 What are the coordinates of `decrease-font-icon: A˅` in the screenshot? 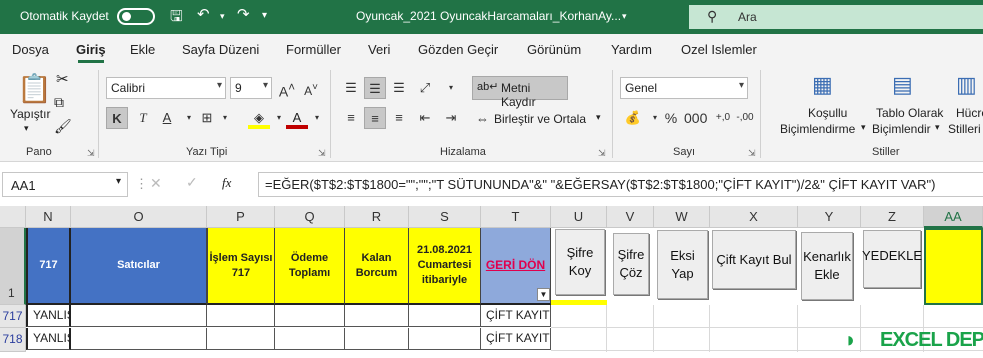 It's located at (311, 88).